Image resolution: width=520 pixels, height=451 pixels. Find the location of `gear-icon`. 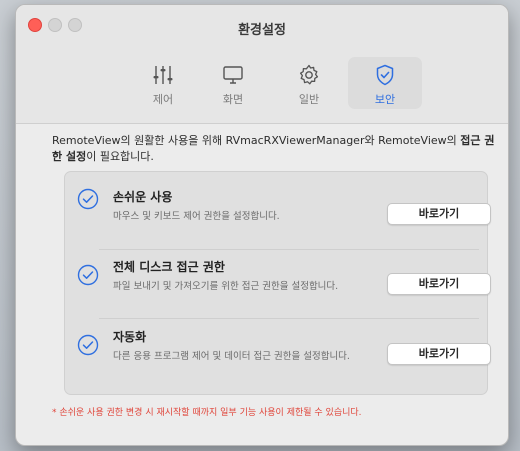

gear-icon is located at coordinates (309, 74).